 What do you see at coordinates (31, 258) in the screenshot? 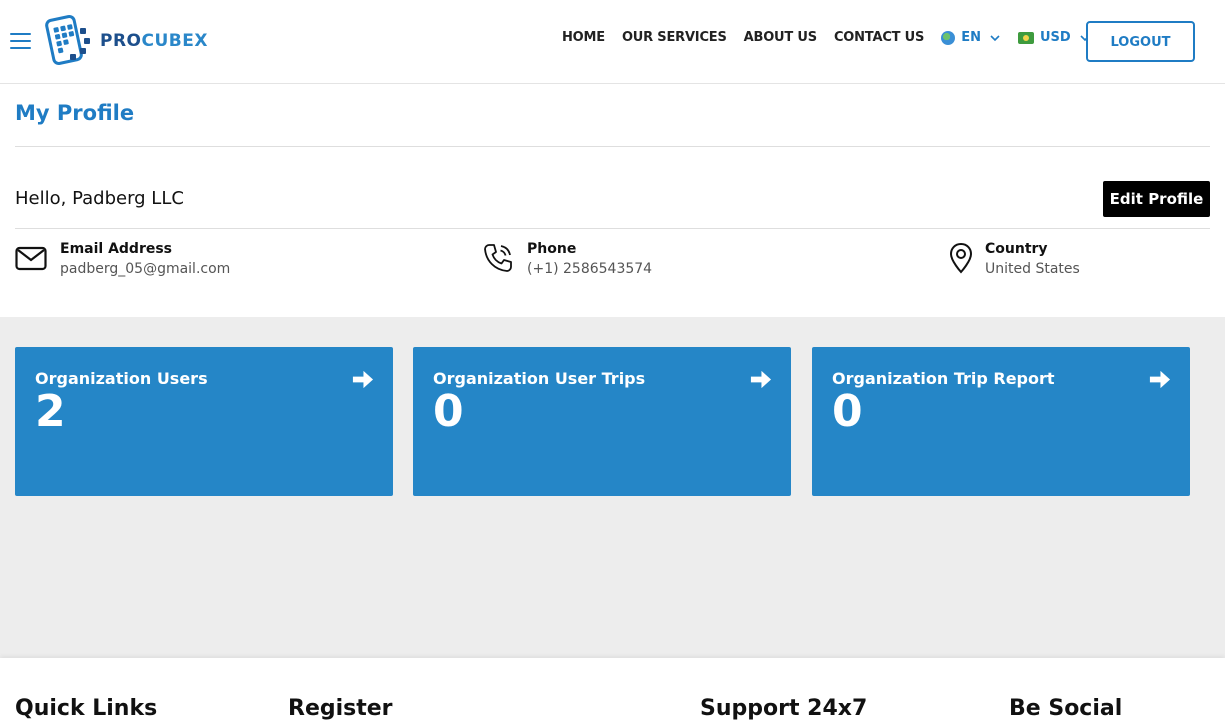
I see `mail-icon` at bounding box center [31, 258].